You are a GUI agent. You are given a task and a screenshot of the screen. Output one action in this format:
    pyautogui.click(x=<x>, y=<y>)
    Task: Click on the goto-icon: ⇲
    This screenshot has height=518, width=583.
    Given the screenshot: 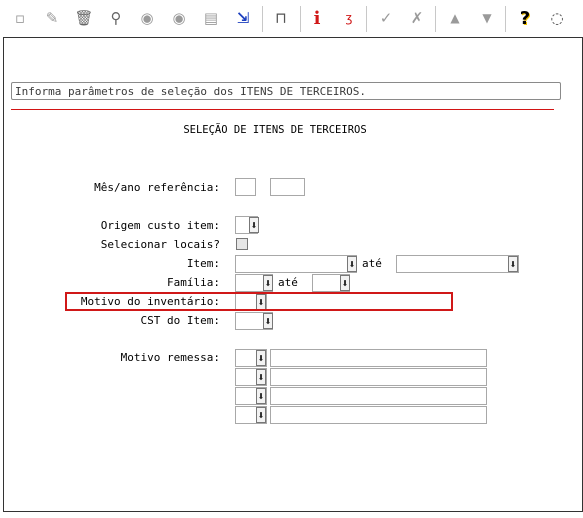 What is the action you would take?
    pyautogui.click(x=243, y=18)
    